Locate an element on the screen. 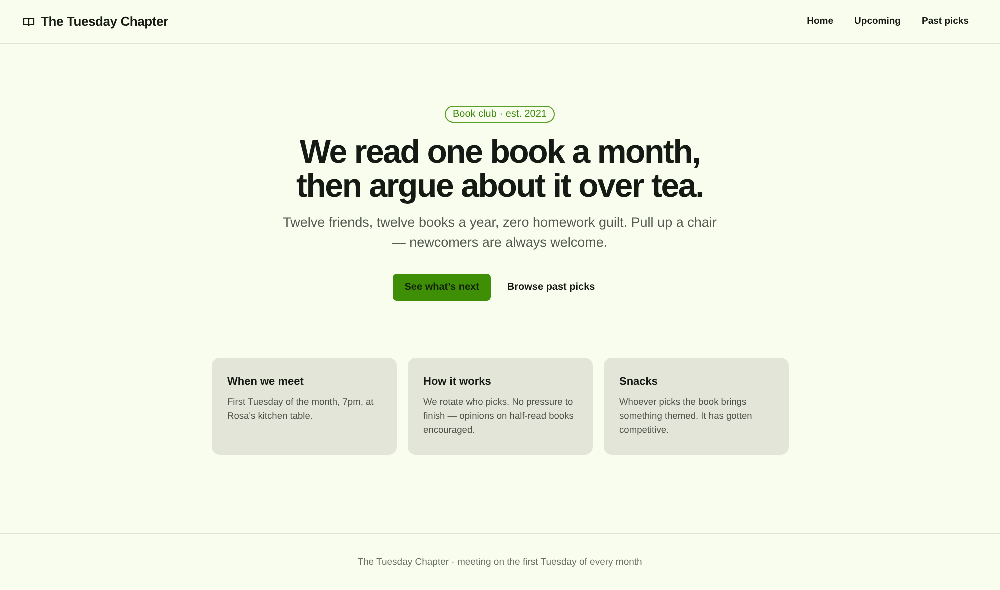 The height and width of the screenshot is (590, 1000). secondary-button: Browse past picks is located at coordinates (551, 287).